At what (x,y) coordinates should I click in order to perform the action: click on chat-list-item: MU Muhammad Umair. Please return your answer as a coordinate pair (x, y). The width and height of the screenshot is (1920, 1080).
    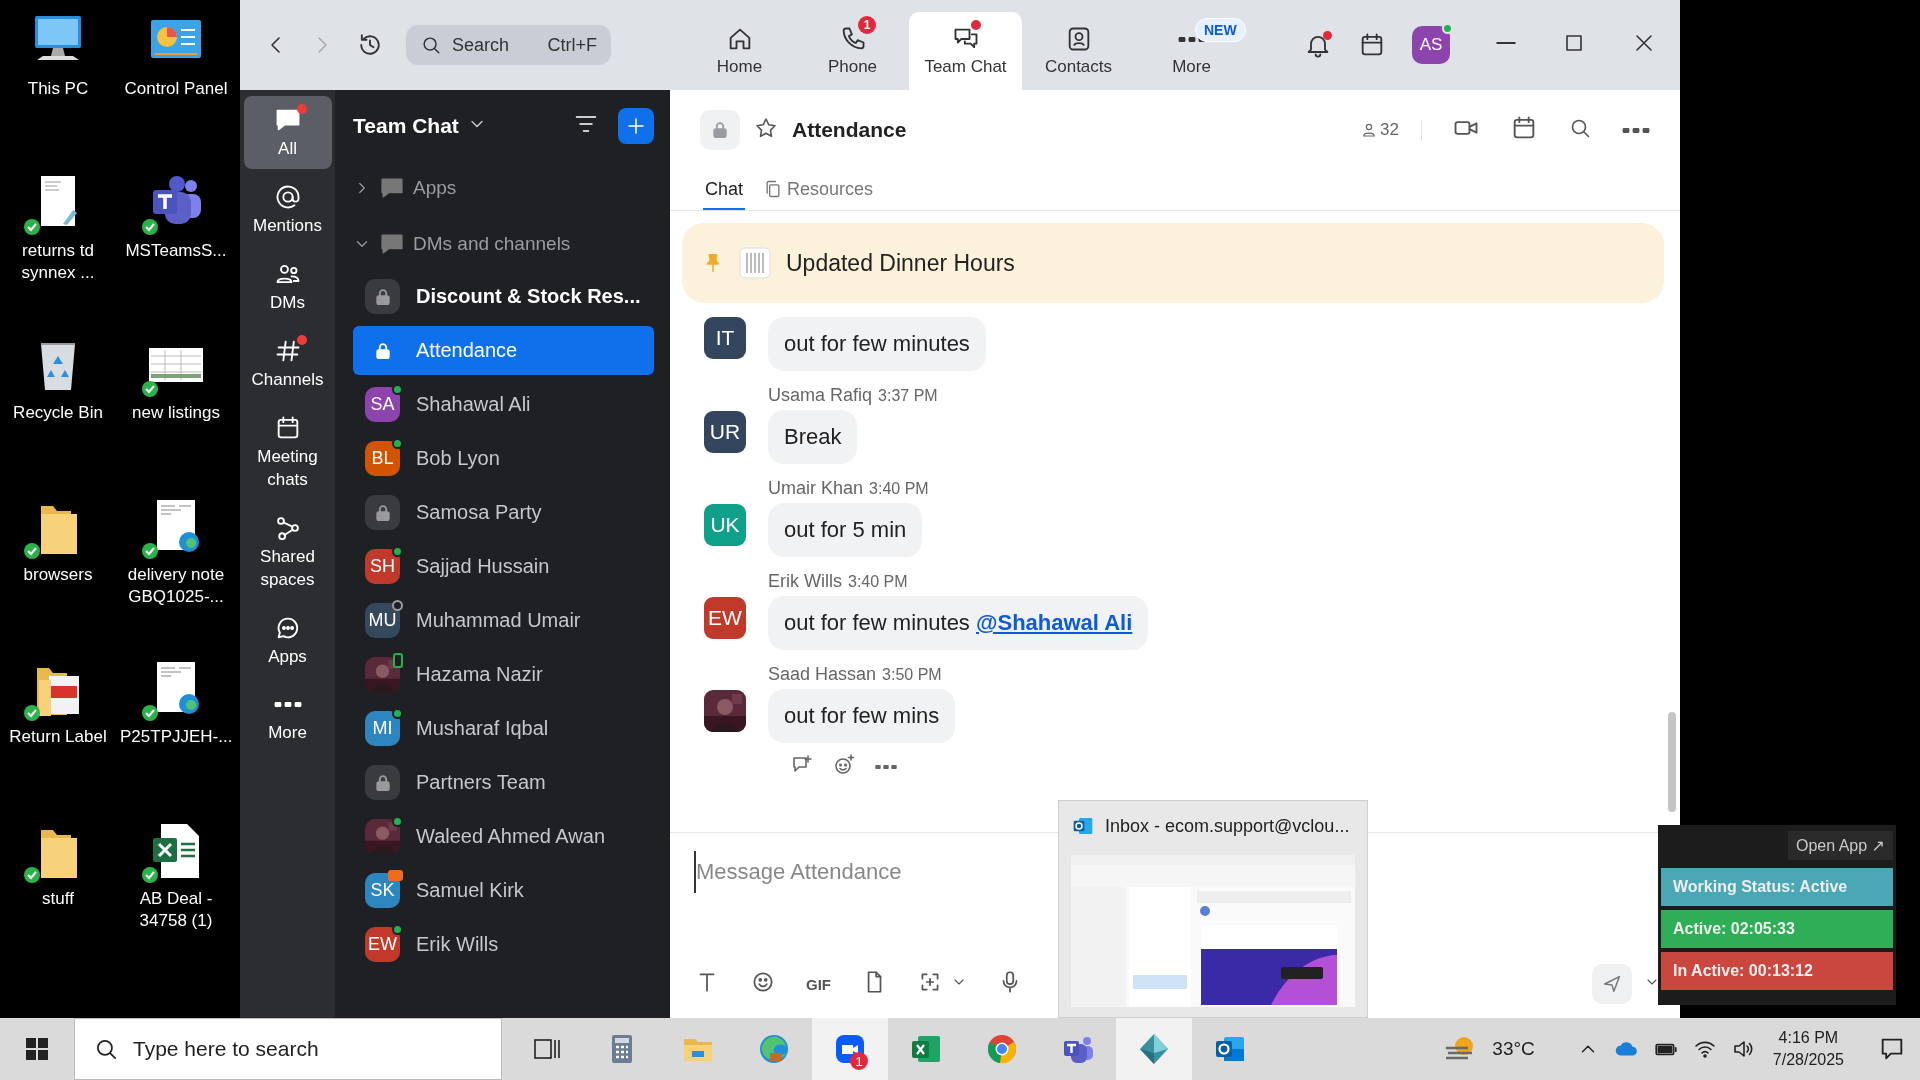
    Looking at the image, I should click on (503, 620).